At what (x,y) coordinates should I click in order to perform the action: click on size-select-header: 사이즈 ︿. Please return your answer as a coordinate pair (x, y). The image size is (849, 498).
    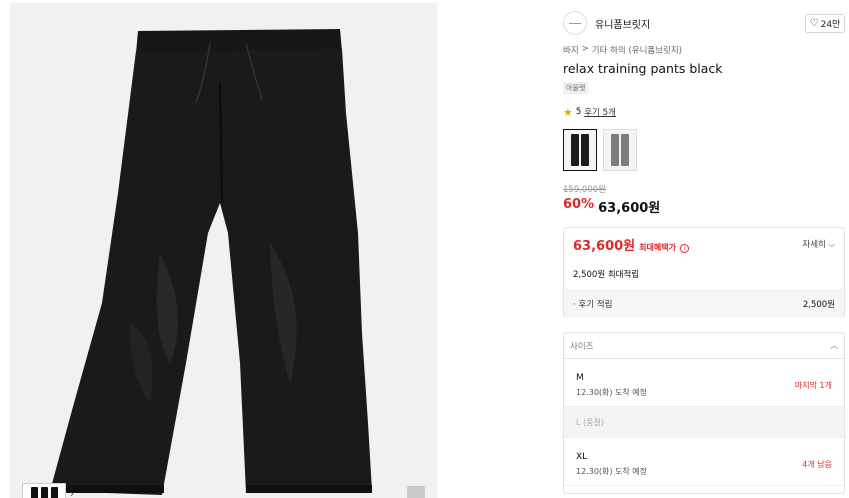
    Looking at the image, I should click on (704, 346).